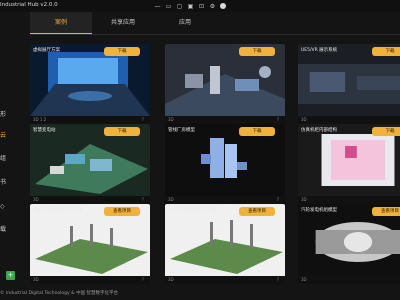  Describe the element at coordinates (319, 50) in the screenshot. I see `card-title: UE5/VR 展示系统` at that location.